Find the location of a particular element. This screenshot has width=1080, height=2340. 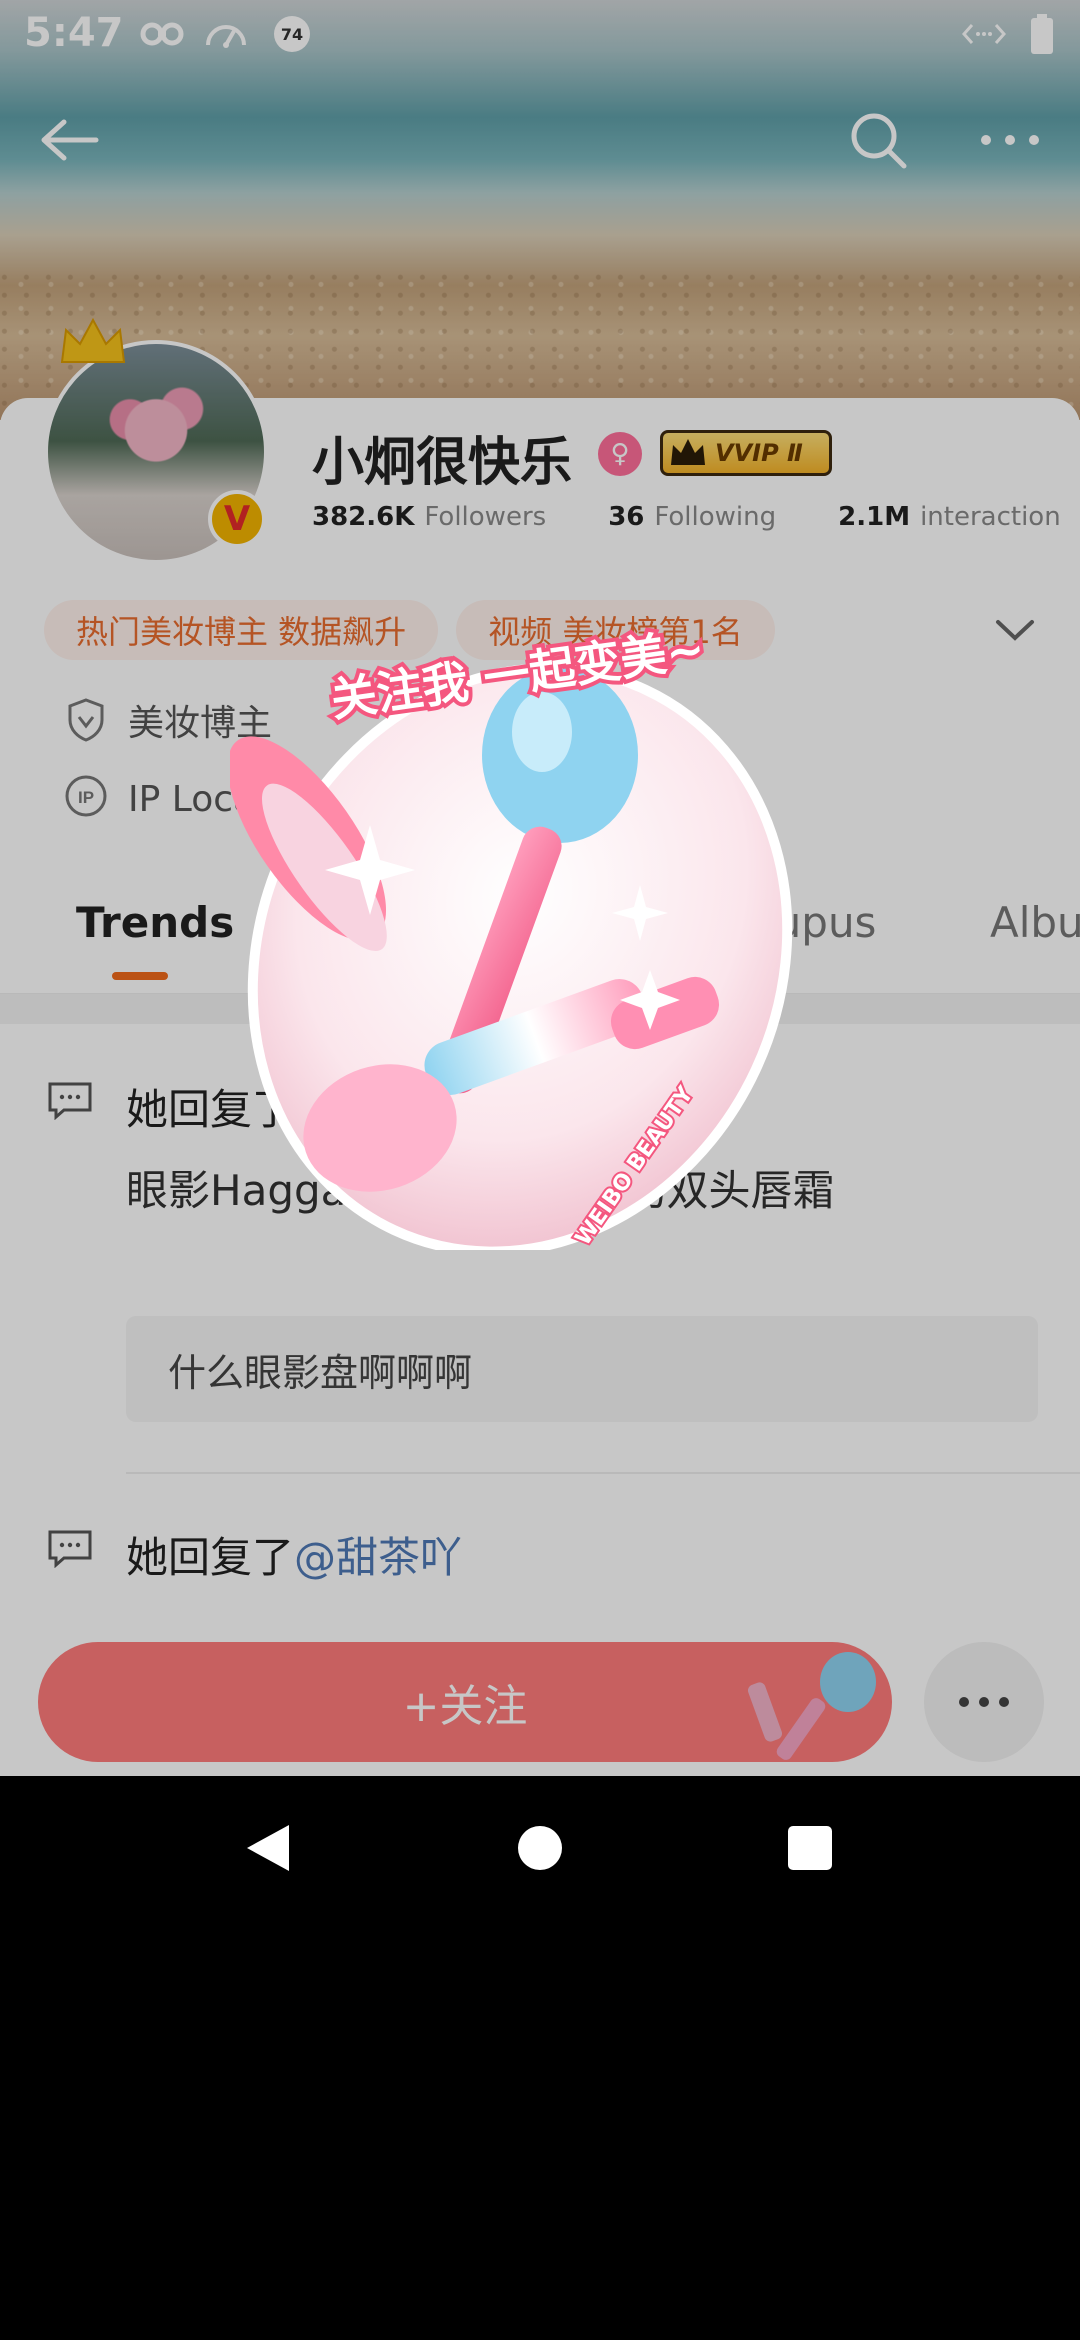

triangle-back-icon is located at coordinates (268, 1848).